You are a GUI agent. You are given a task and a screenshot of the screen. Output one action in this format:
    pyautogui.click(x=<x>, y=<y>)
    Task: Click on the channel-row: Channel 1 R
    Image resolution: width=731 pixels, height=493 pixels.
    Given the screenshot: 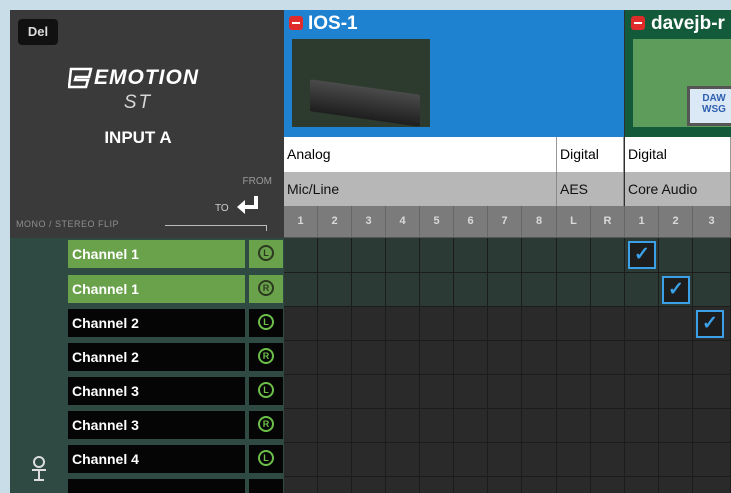 What is the action you would take?
    pyautogui.click(x=176, y=289)
    